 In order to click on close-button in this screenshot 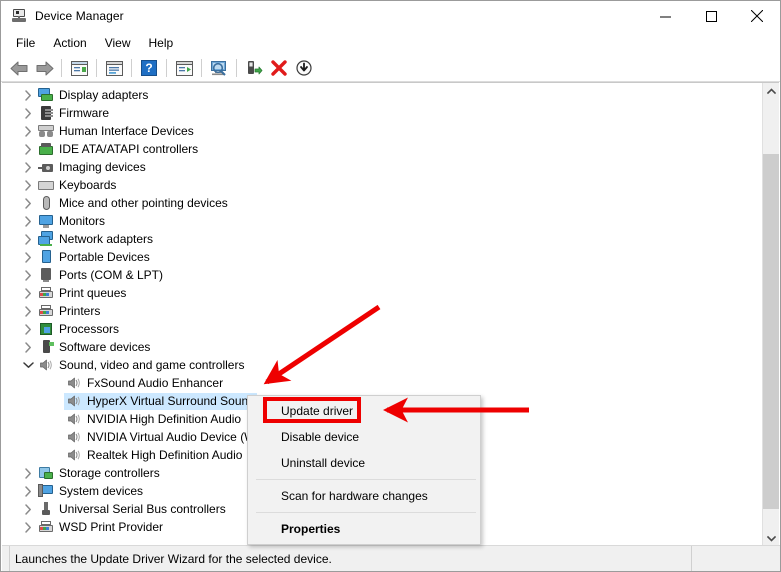, I will do `click(757, 16)`.